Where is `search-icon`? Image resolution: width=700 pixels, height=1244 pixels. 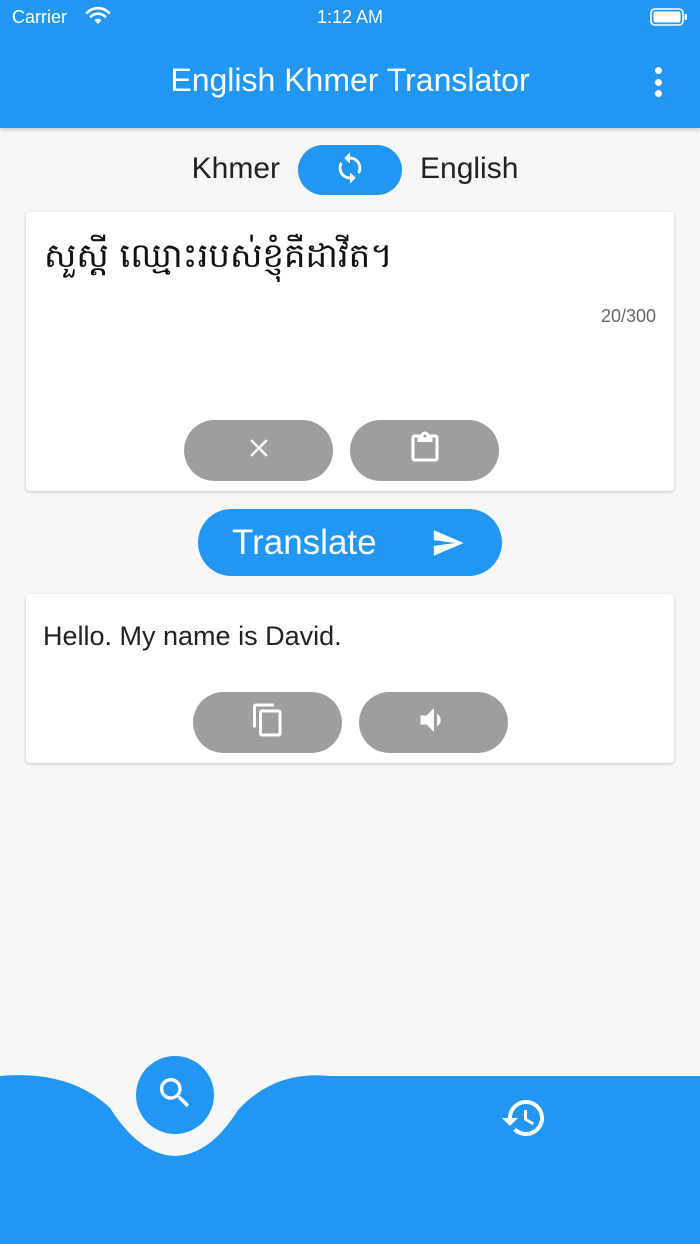
search-icon is located at coordinates (175, 1095).